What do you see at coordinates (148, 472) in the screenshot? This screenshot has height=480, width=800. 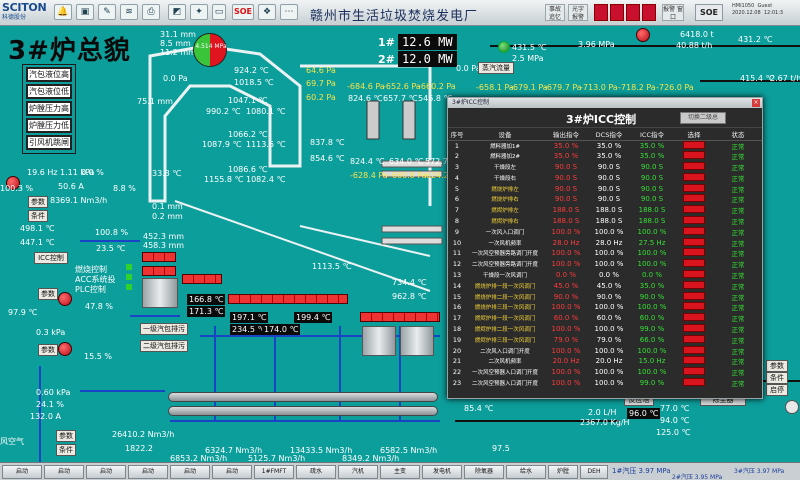 I see `bottom-btn-4: 启动` at bounding box center [148, 472].